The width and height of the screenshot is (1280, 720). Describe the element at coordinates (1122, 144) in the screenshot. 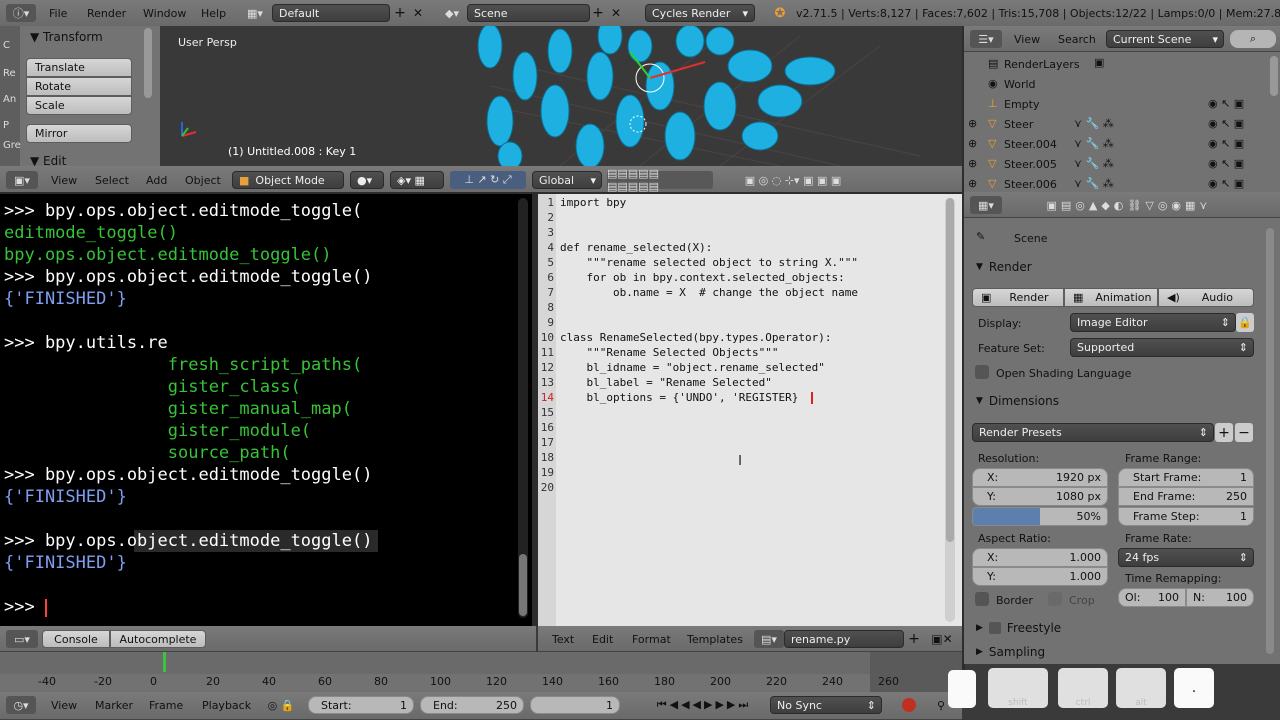

I see `outliner-item-steer-004: ⊕ ▽ Steer.004 ⋎ 🔧 ⁂ ◉ ↖ ▣` at that location.